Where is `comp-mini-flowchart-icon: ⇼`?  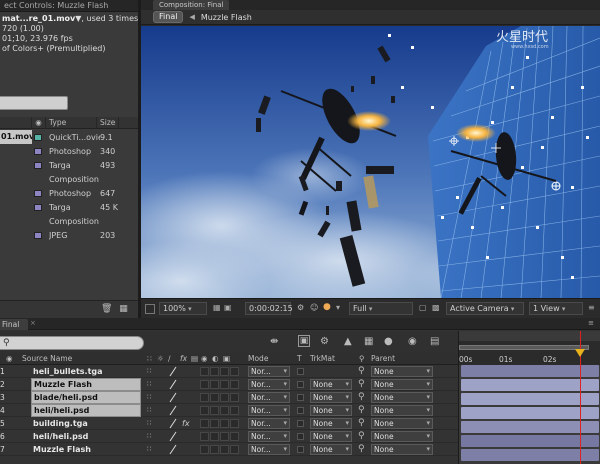
comp-mini-flowchart-icon: ⇼ is located at coordinates (274, 342).